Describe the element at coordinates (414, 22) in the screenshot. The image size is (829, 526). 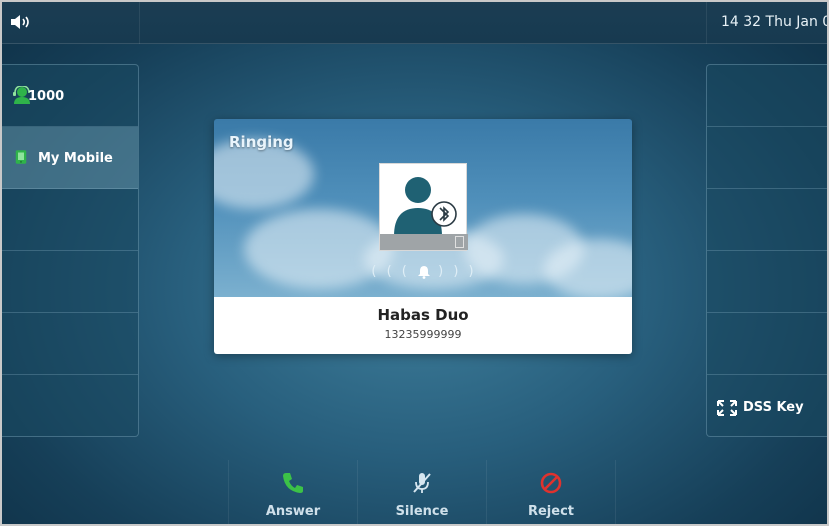
I see `status-bar: 14 32 Thu Jan 07` at that location.